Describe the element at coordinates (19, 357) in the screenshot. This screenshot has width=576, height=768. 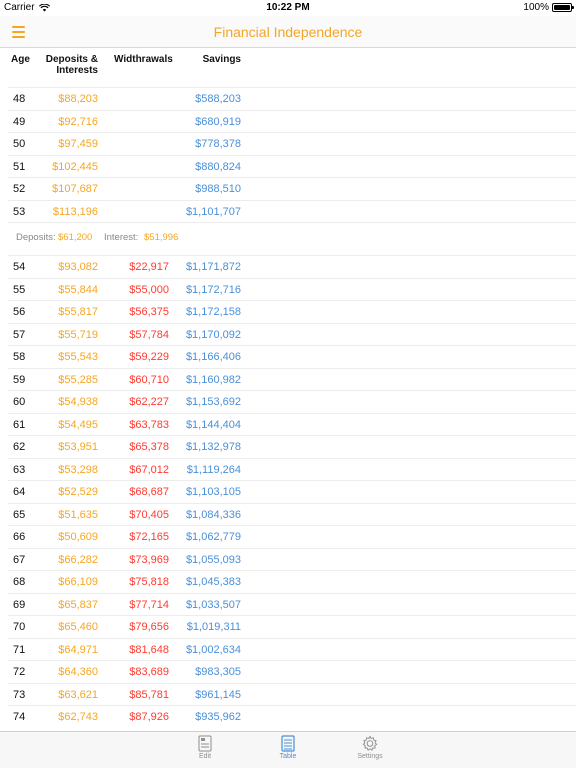
I see `cell-age: 58` at that location.